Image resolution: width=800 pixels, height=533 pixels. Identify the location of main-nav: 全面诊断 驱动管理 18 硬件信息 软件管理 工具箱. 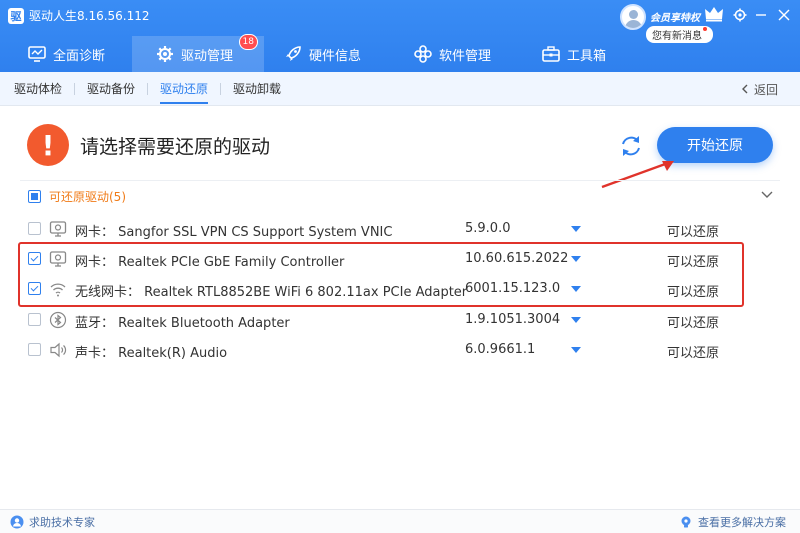
(320, 53).